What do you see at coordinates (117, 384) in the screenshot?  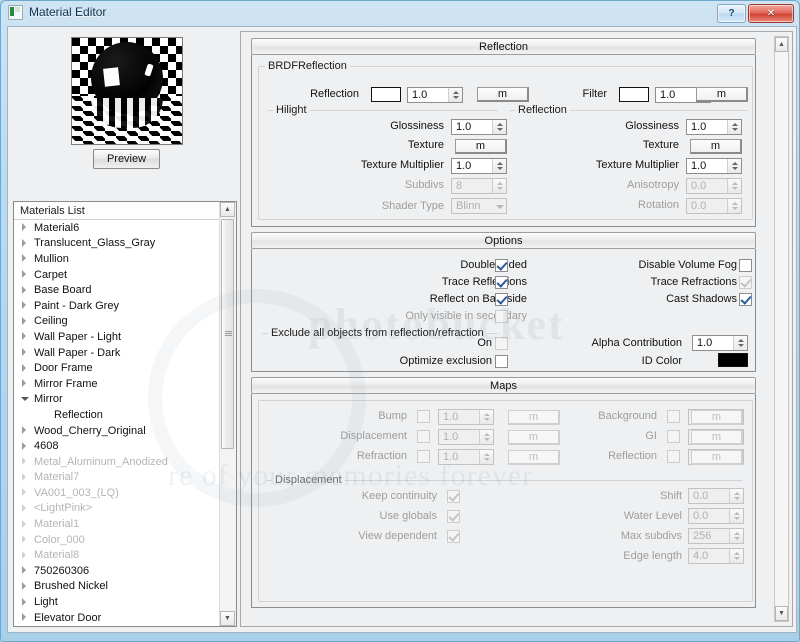 I see `material-list-item: Mirror Frame` at bounding box center [117, 384].